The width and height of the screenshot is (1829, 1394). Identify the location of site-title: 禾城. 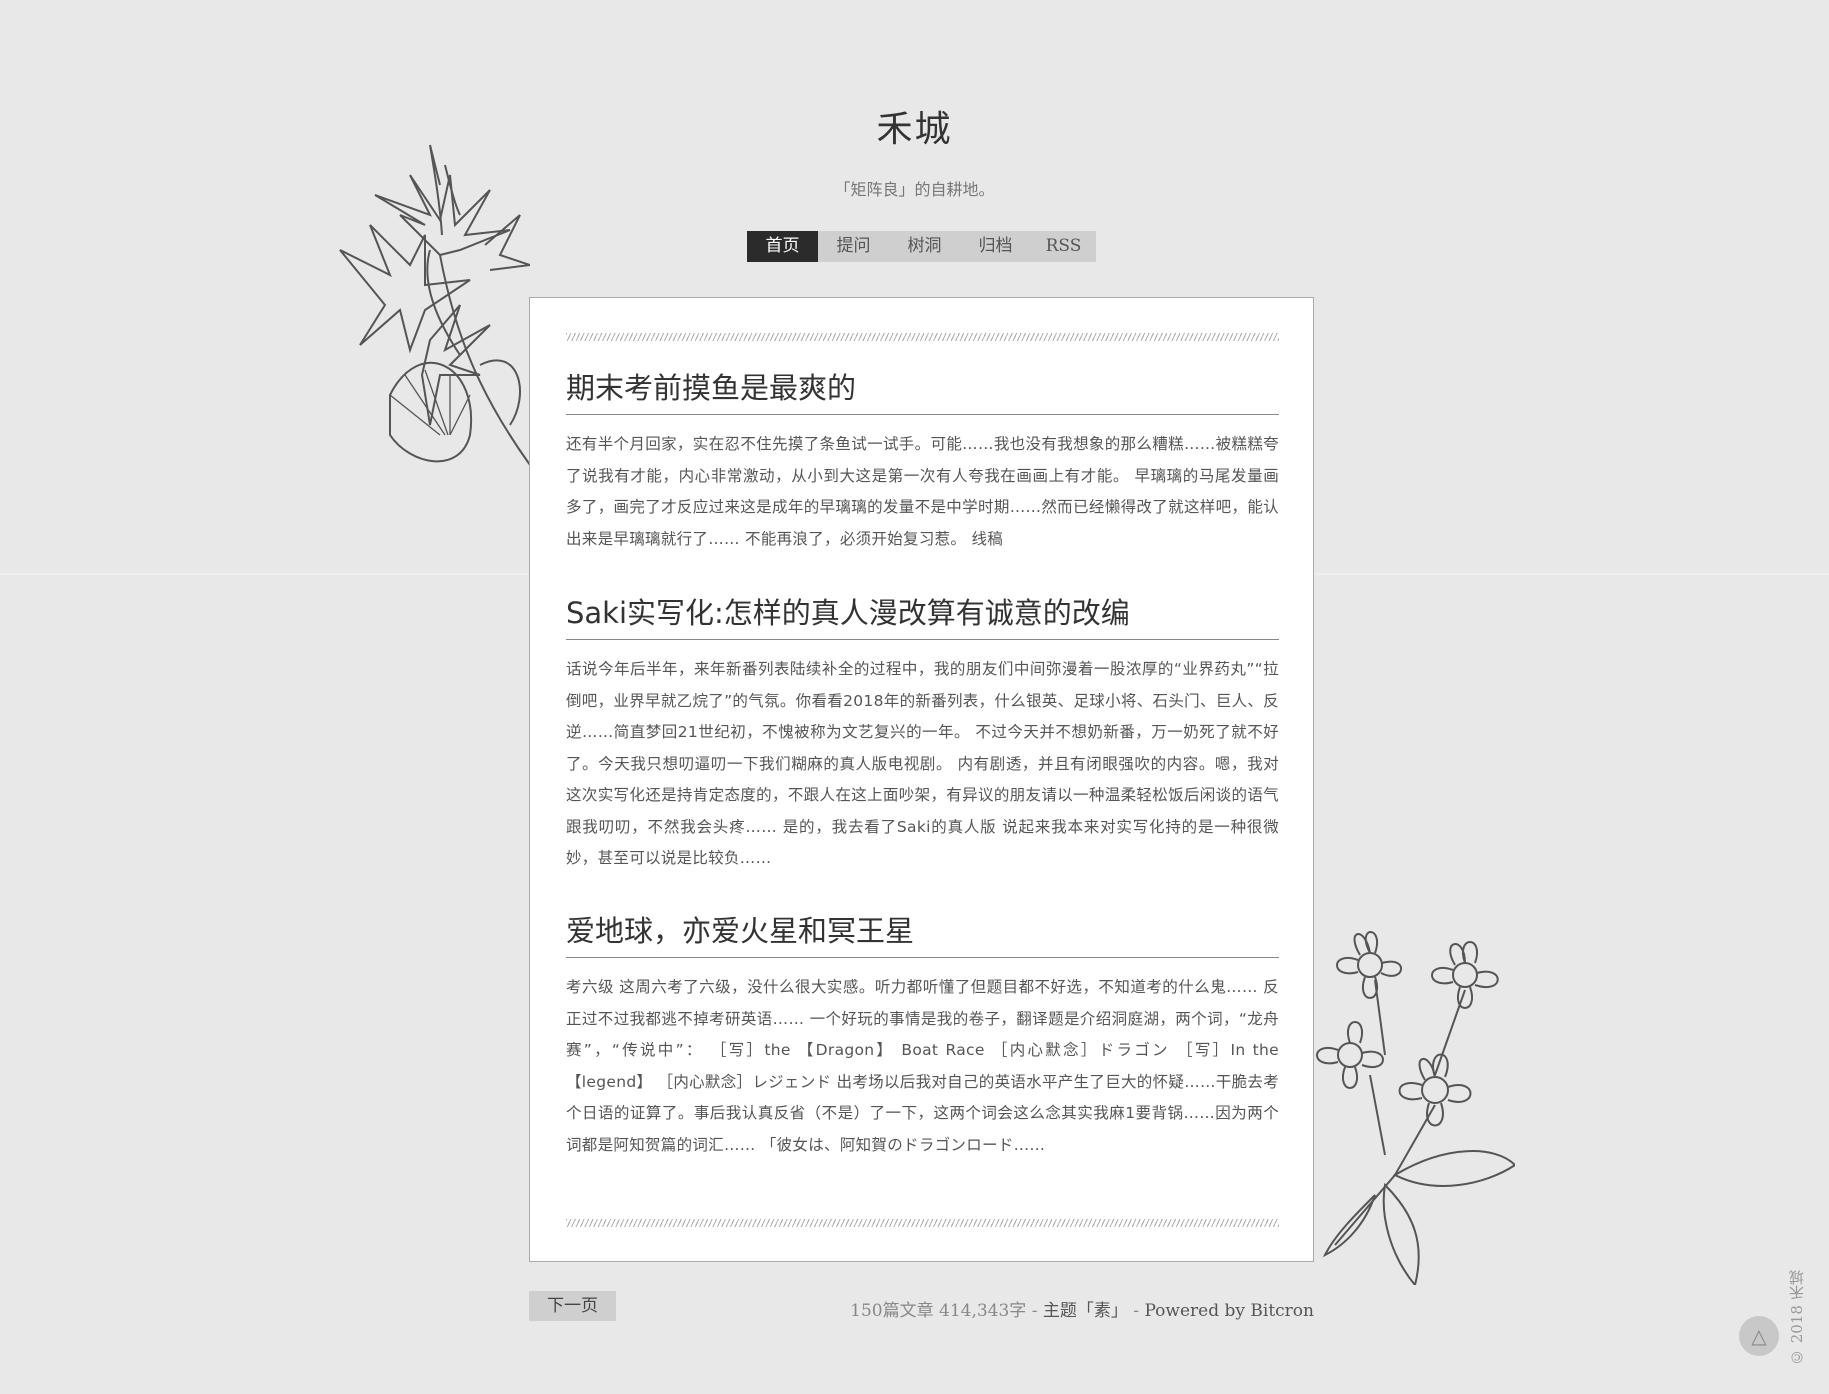
(914, 126).